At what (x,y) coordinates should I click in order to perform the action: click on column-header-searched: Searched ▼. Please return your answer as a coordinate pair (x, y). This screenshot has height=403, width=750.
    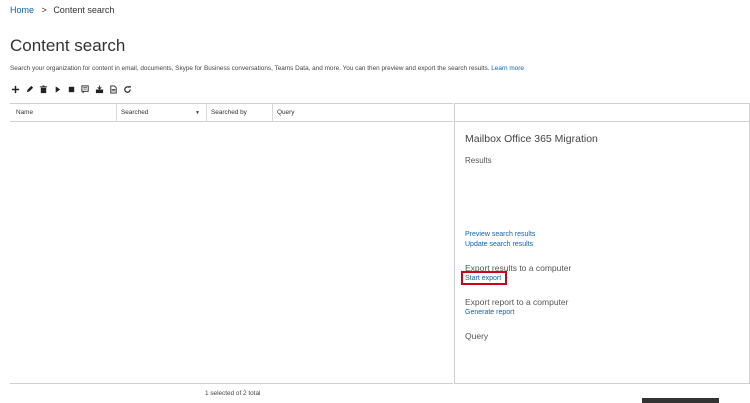
    Looking at the image, I should click on (161, 112).